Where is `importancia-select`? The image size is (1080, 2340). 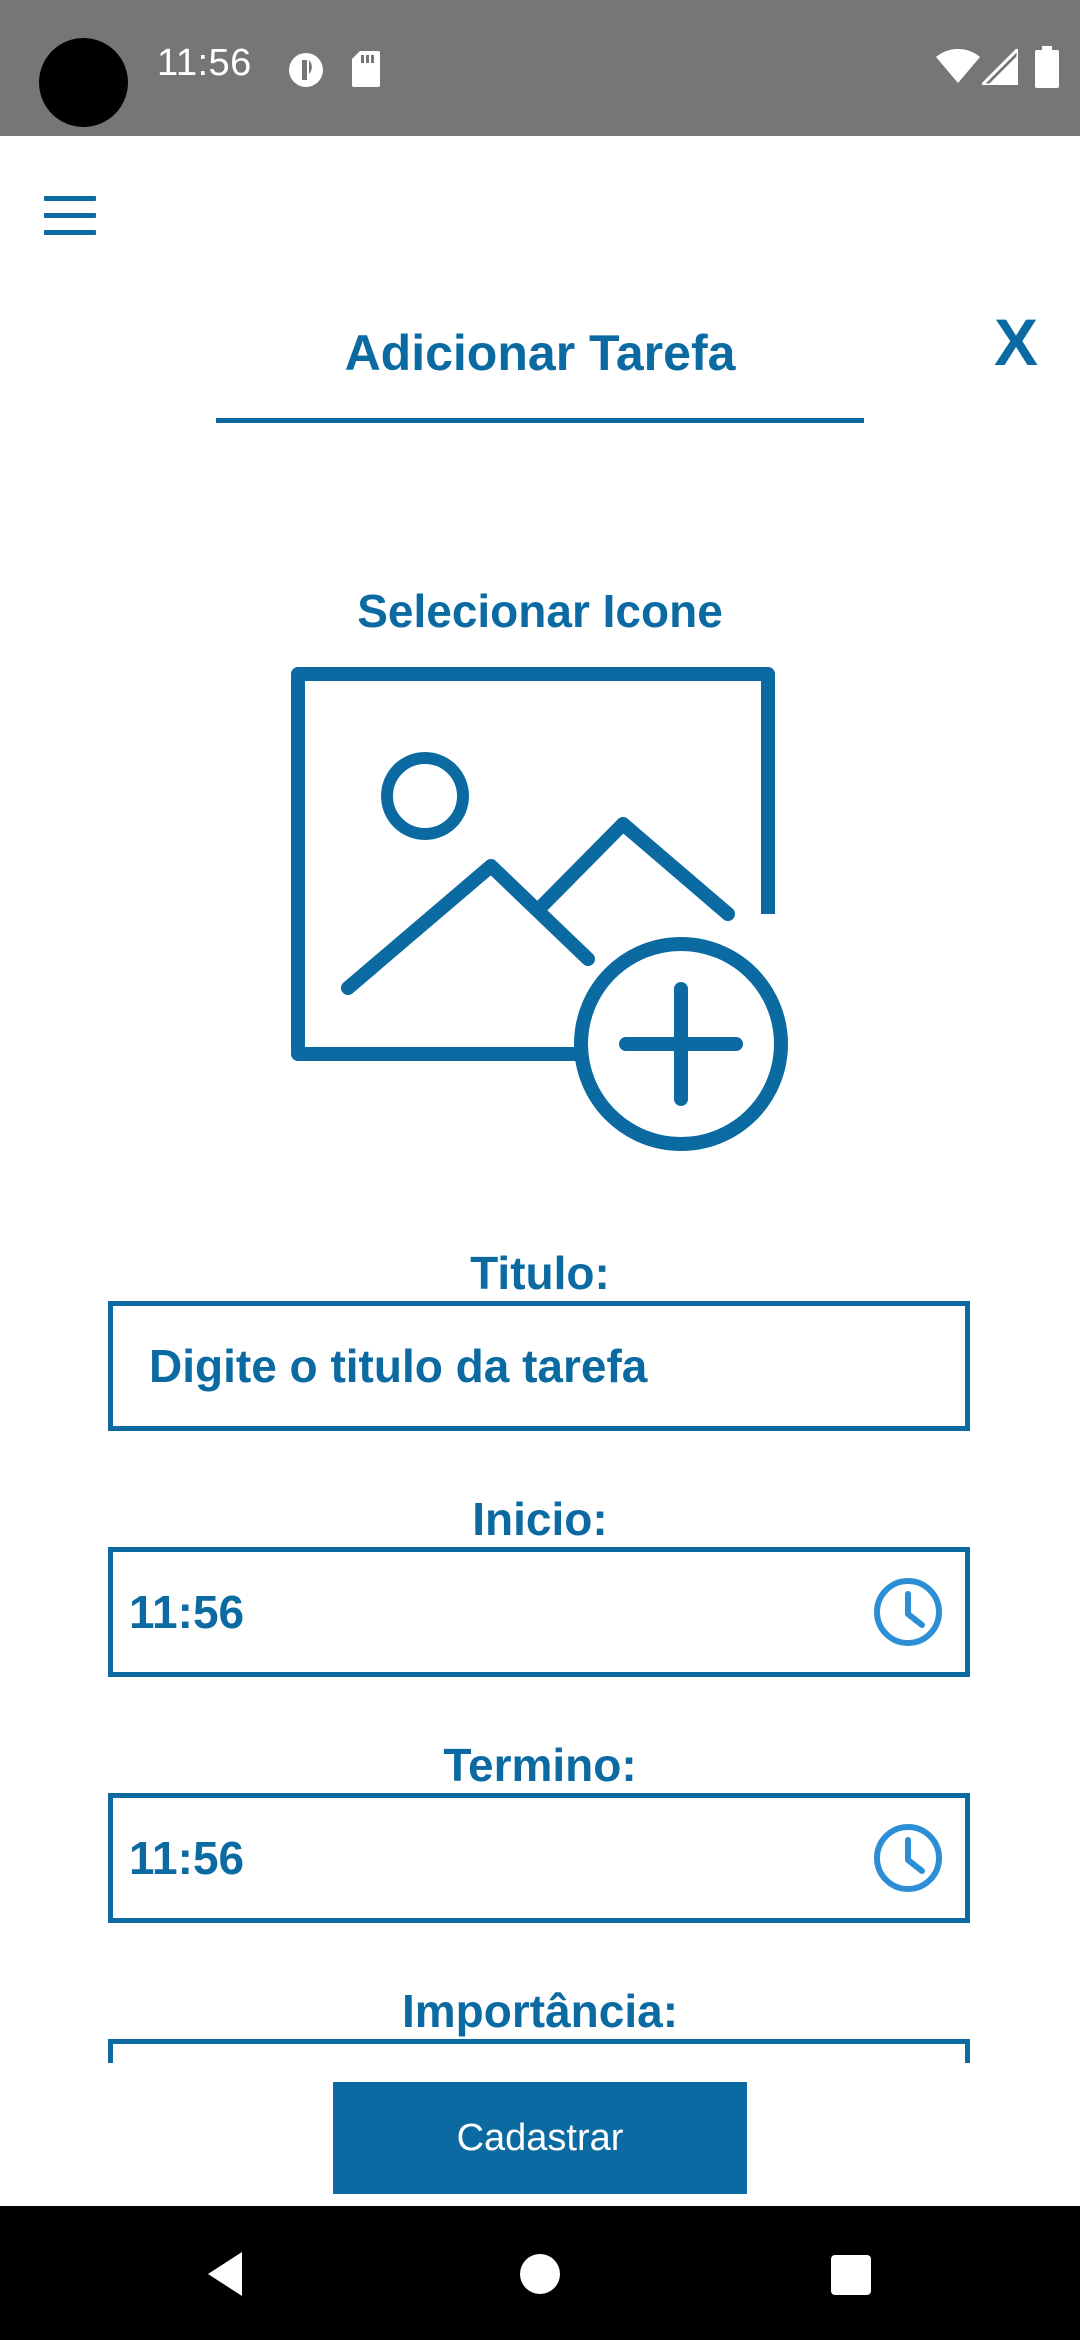
importancia-select is located at coordinates (539, 2051).